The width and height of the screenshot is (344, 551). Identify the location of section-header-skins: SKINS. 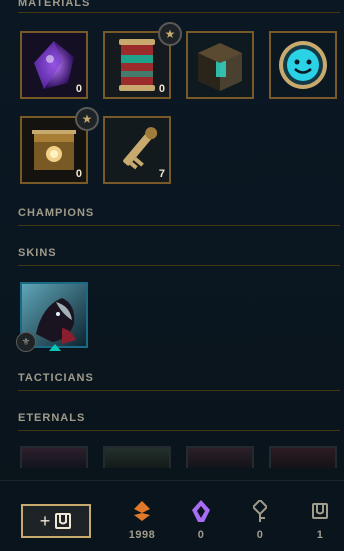
(179, 253).